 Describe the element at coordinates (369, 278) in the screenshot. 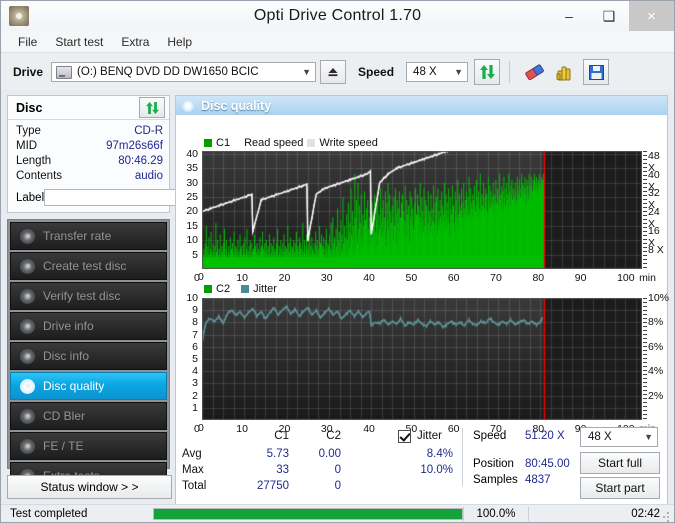

I see `x-tick-label: 40` at that location.